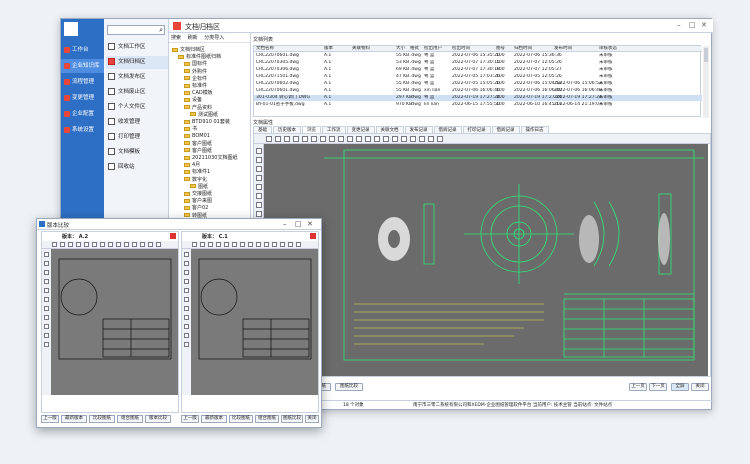 This screenshot has width=750, height=464. I want to click on sidebar-item-obsolete: 文档废止区, so click(137, 92).